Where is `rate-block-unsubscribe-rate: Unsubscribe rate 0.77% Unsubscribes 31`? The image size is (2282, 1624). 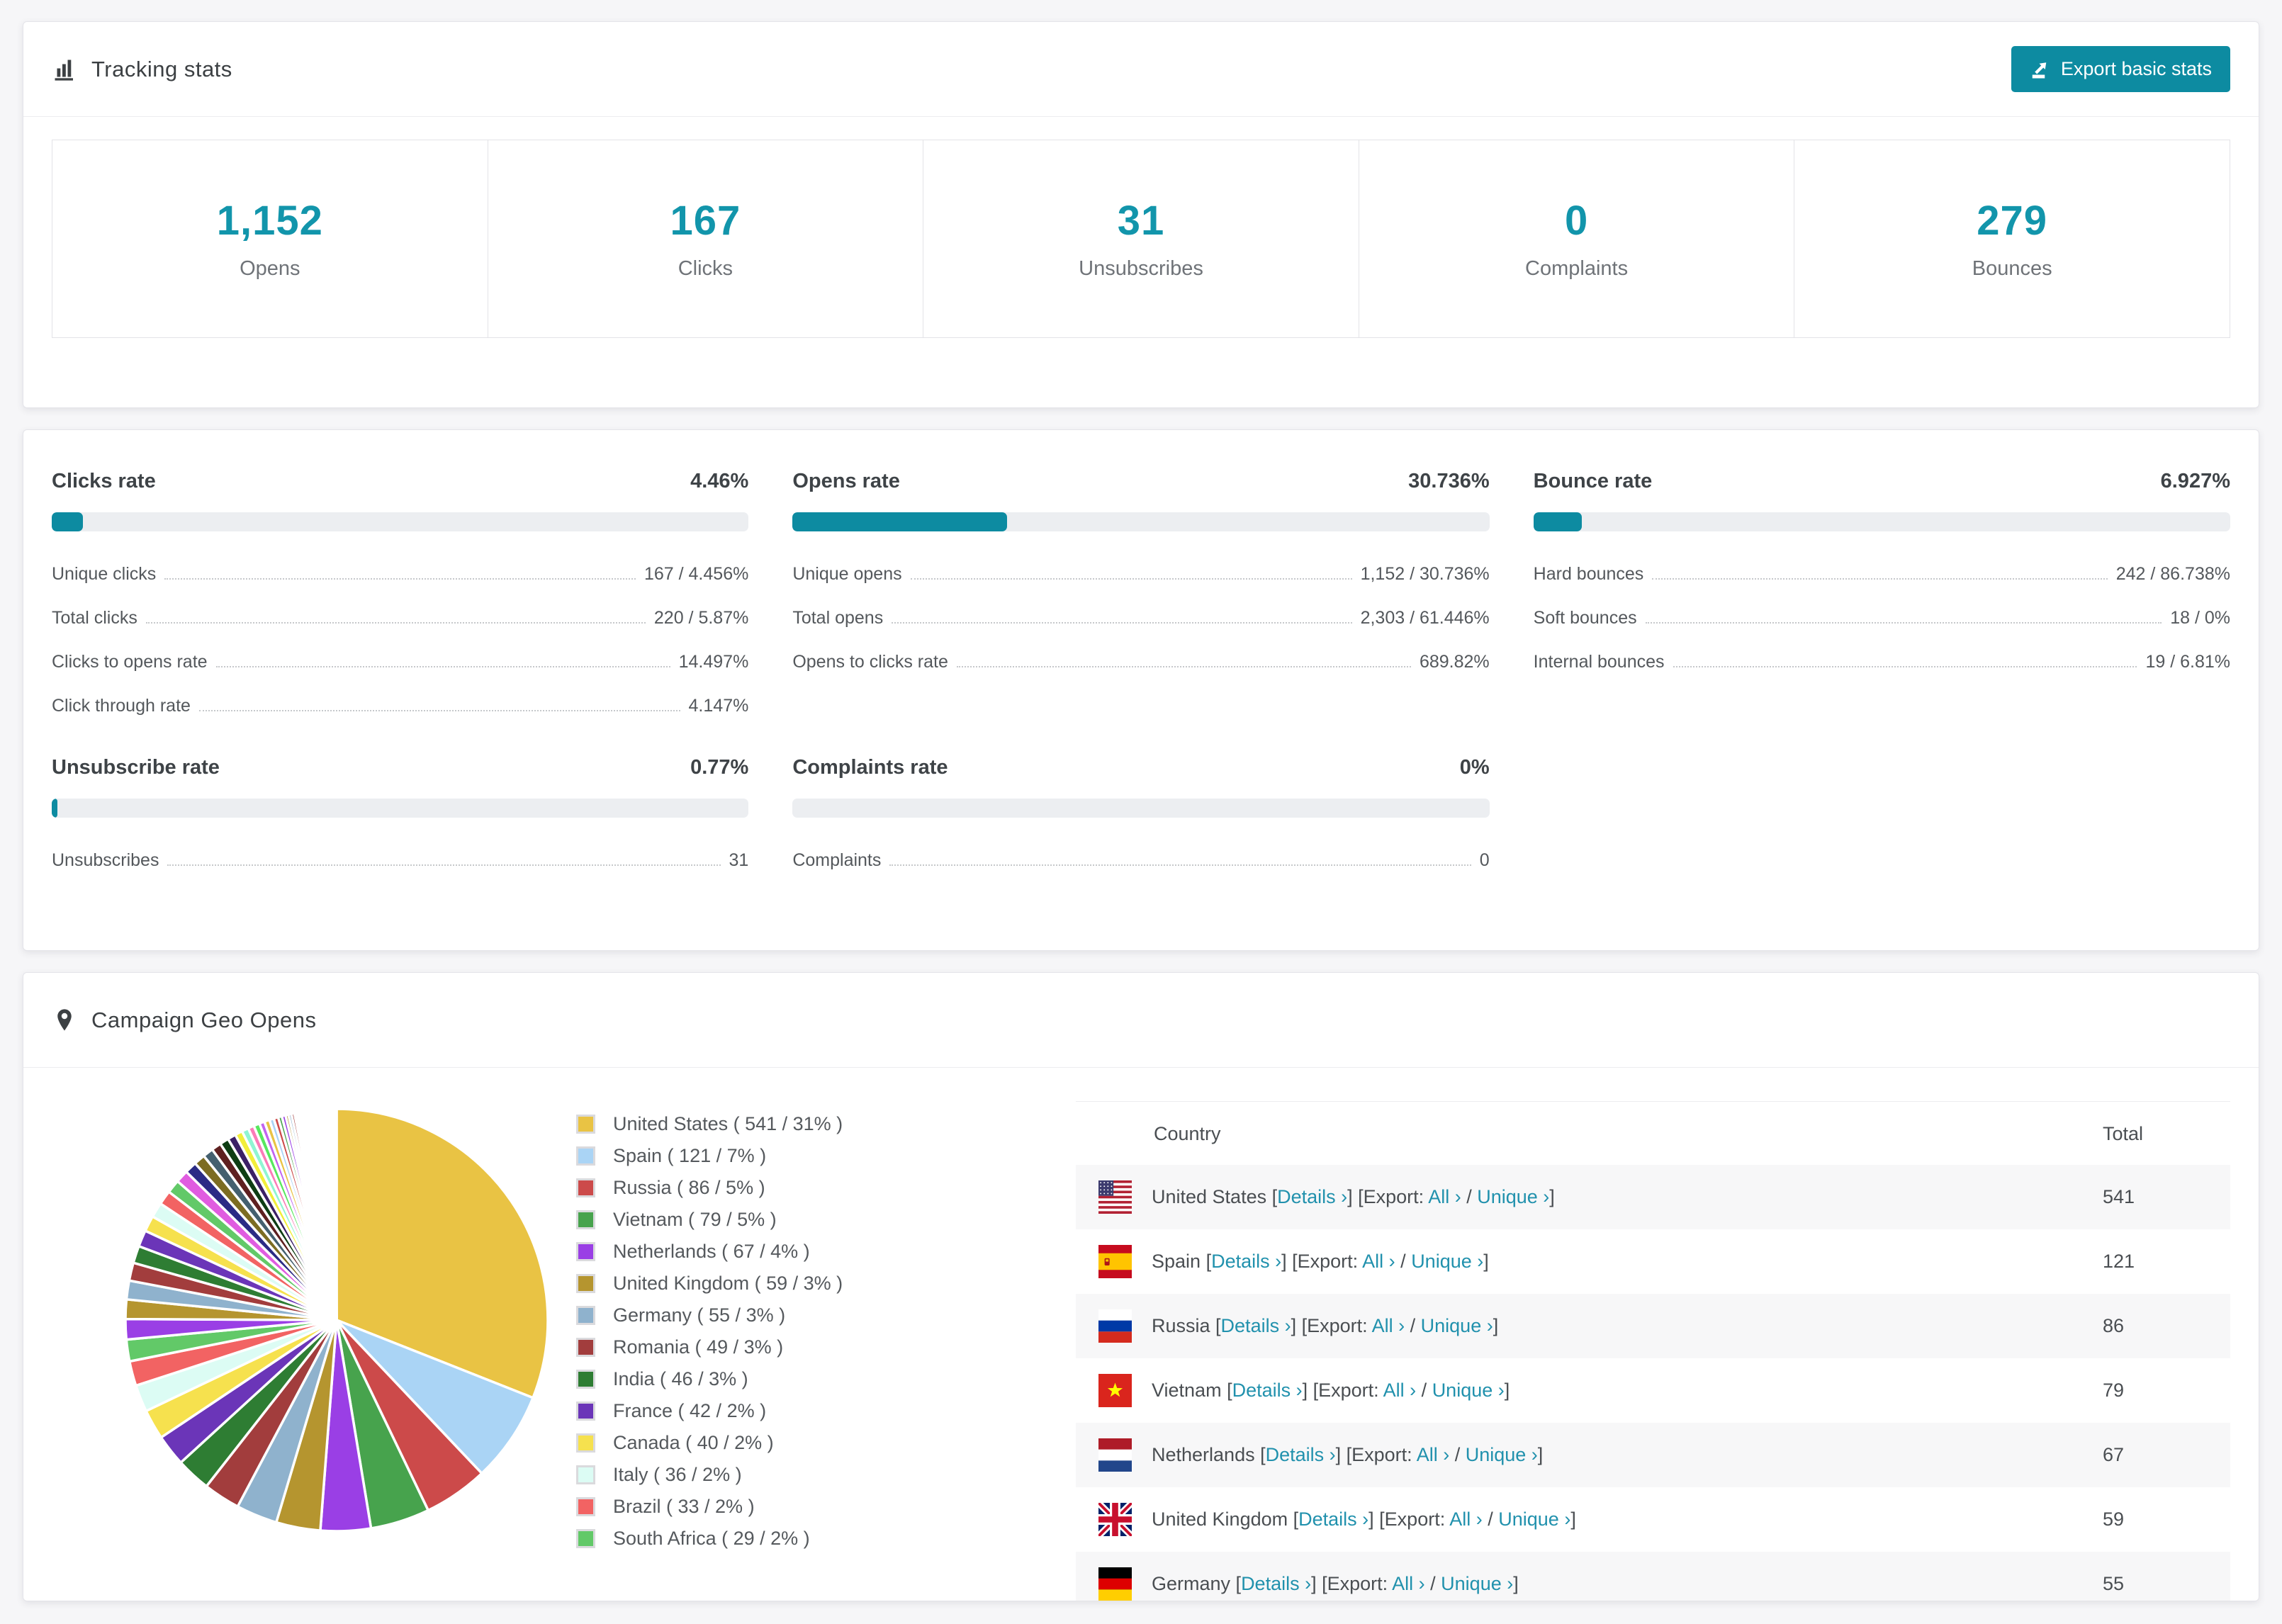
rate-block-unsubscribe-rate: Unsubscribe rate 0.77% Unsubscribes 31 is located at coordinates (400, 814).